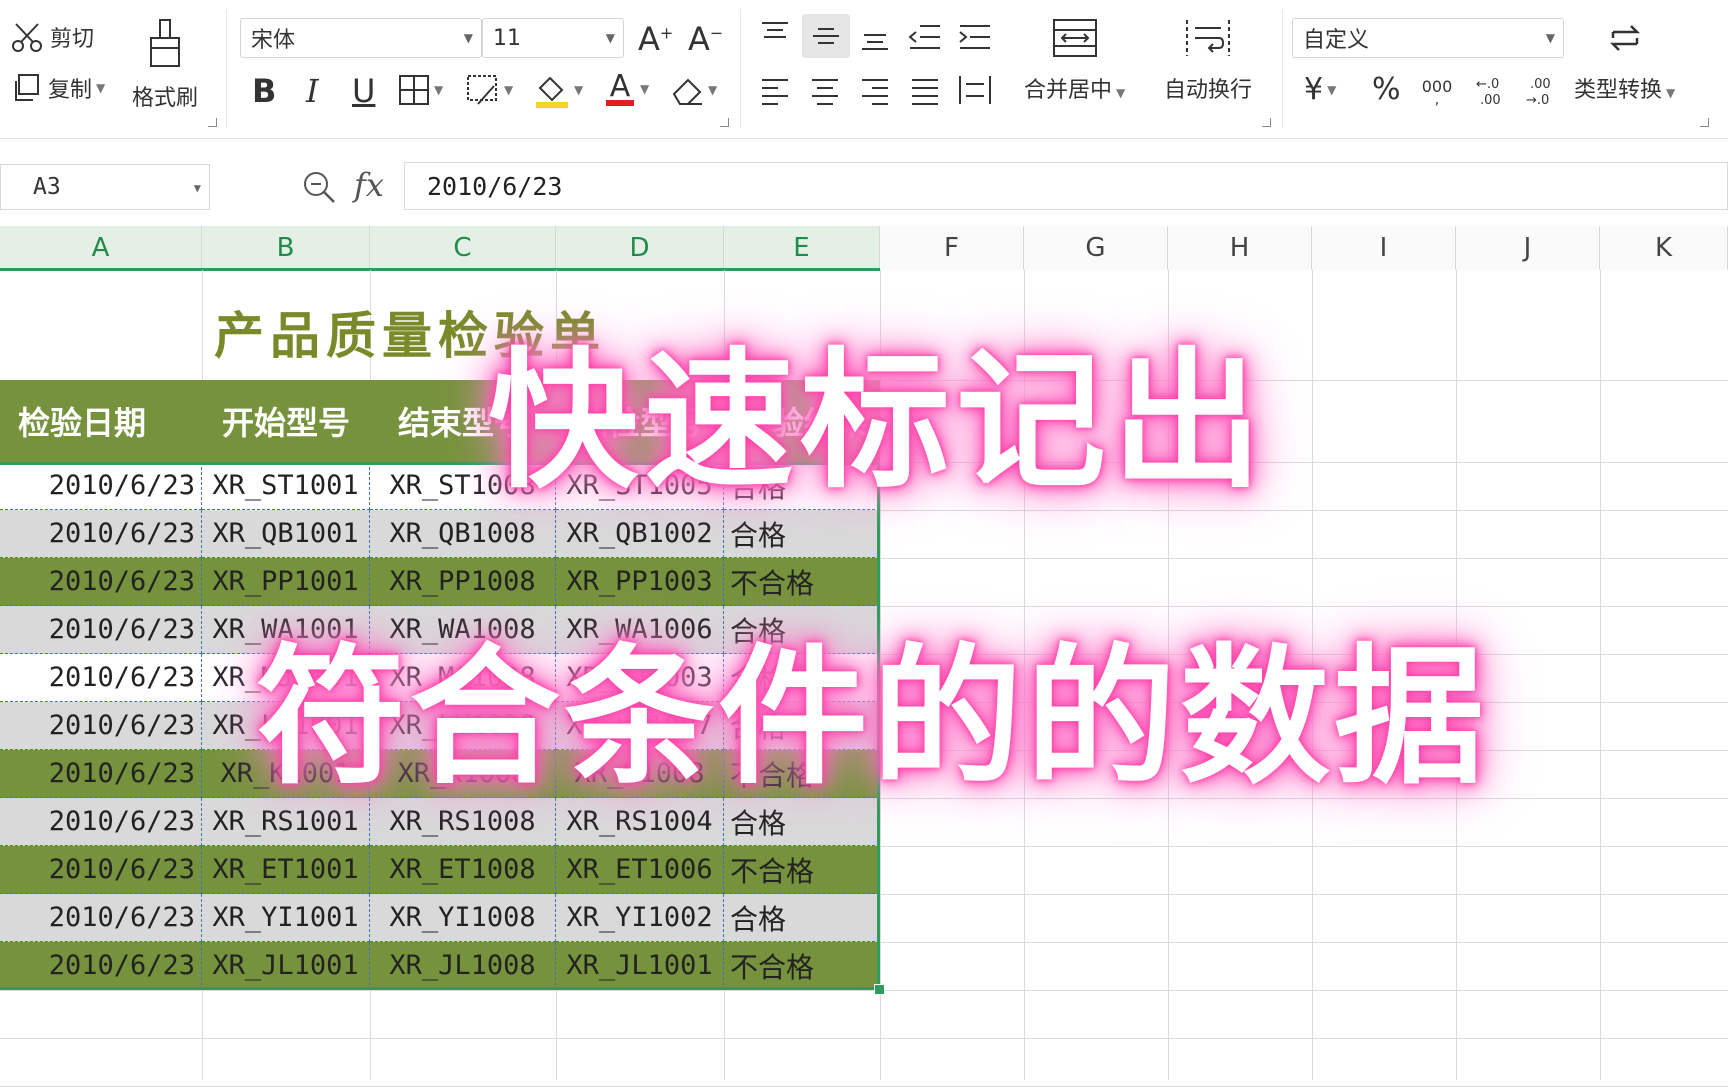 This screenshot has width=1728, height=1087. I want to click on fill-color-button: ▼, so click(558, 90).